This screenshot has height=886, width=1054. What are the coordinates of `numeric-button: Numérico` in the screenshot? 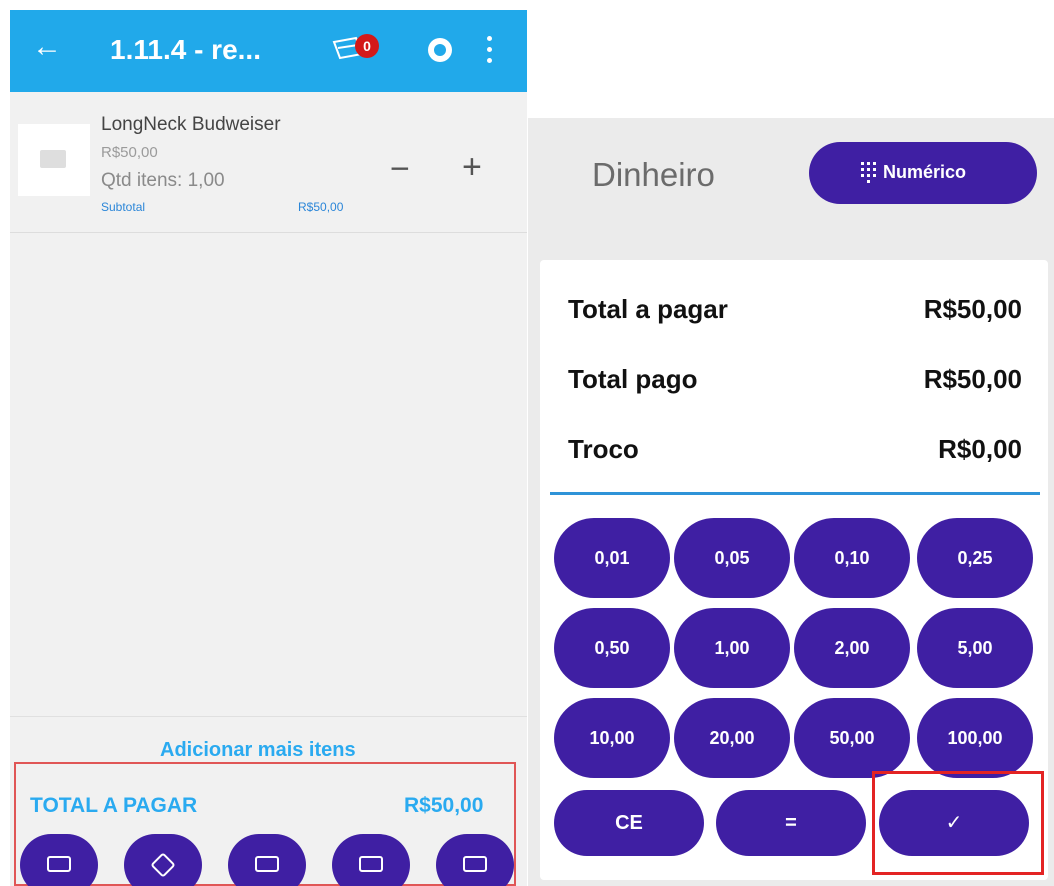 It's located at (923, 173).